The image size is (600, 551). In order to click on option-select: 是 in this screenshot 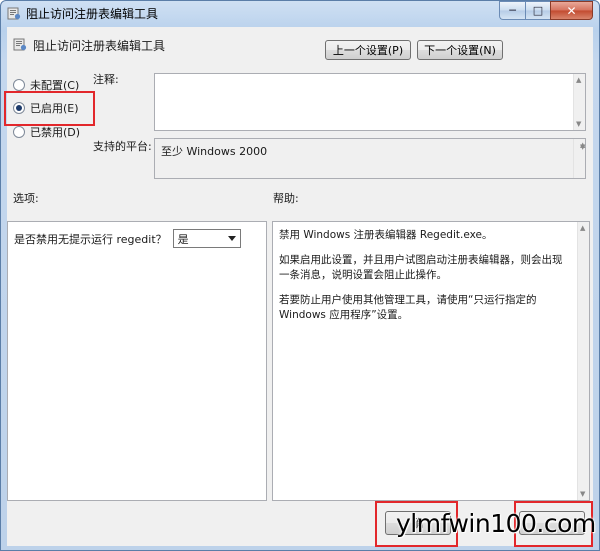, I will do `click(206, 238)`.